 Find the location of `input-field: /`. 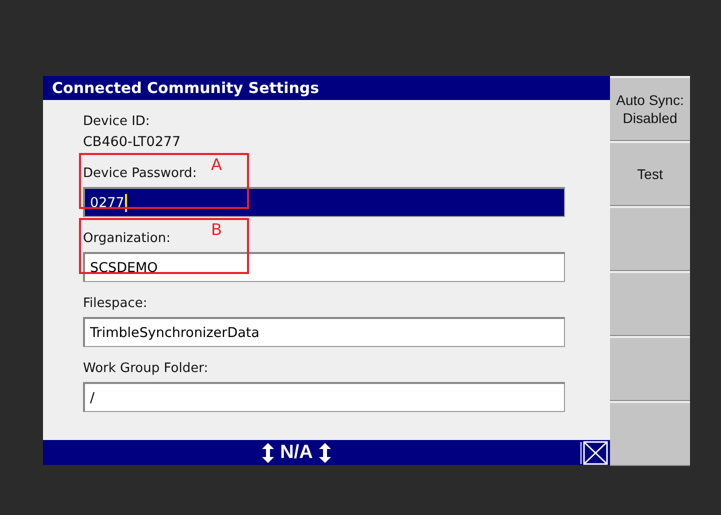

input-field: / is located at coordinates (324, 397).